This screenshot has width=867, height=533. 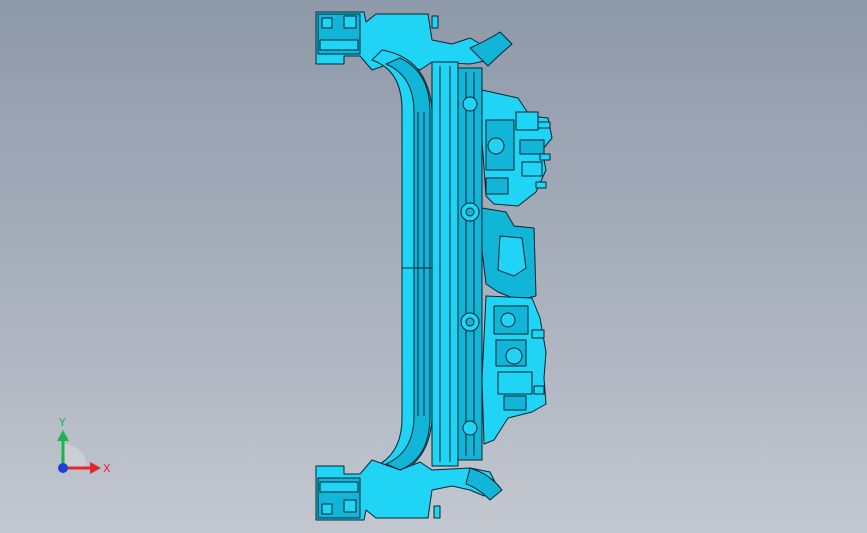 What do you see at coordinates (63, 468) in the screenshot?
I see `z-axis-dot` at bounding box center [63, 468].